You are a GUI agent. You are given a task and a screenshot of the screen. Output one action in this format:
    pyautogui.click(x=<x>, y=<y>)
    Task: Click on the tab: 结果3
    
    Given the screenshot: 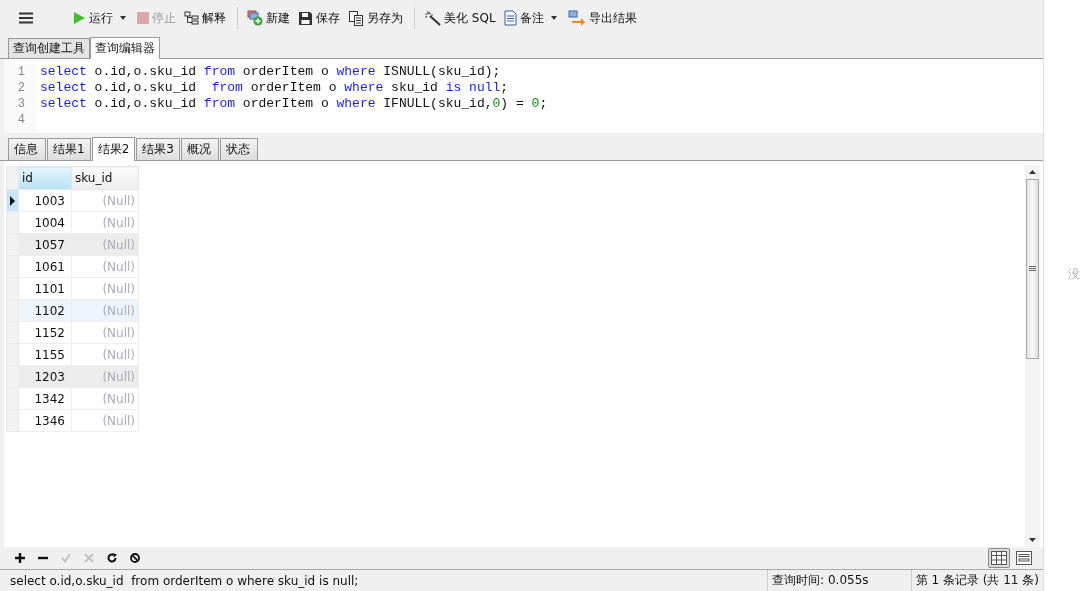 What is the action you would take?
    pyautogui.click(x=158, y=149)
    